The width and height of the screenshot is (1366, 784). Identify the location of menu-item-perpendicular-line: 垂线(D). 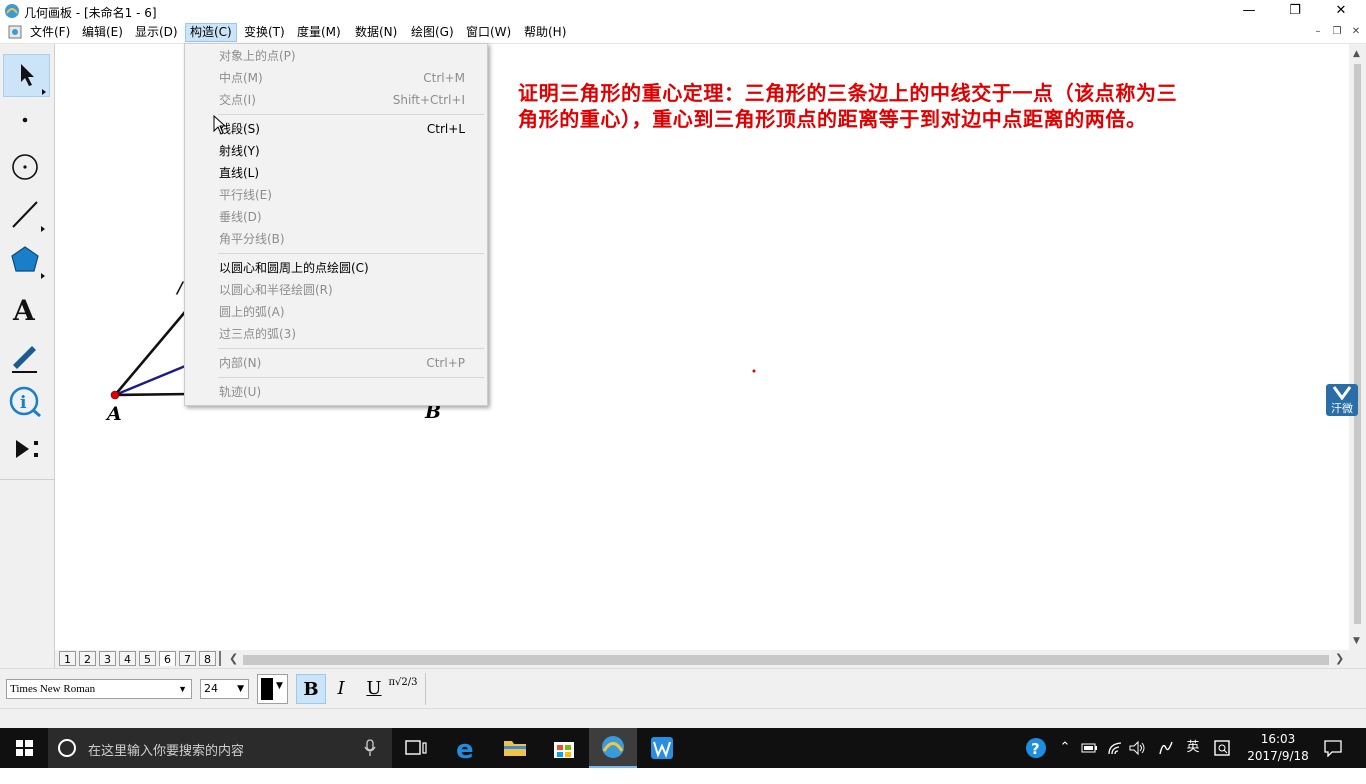
(336, 217).